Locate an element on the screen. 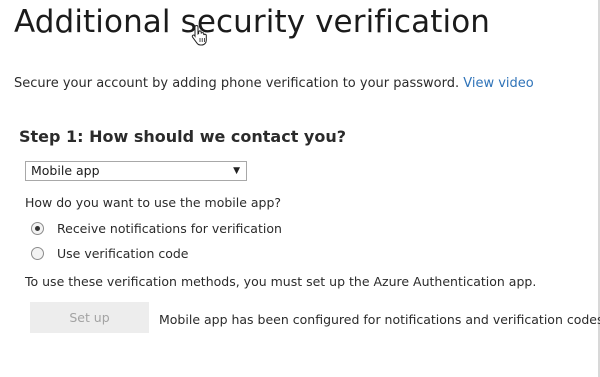  view-video-link: View video is located at coordinates (498, 83).